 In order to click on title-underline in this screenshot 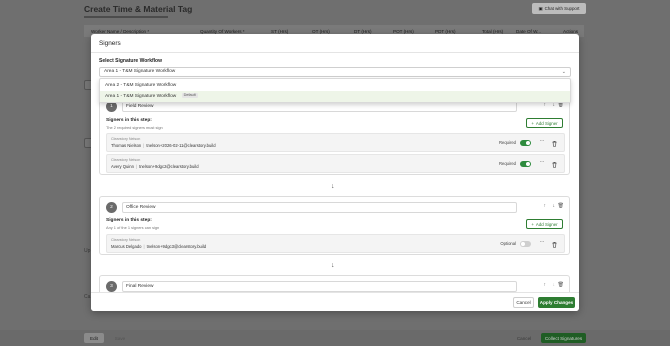, I will do `click(126, 17)`.